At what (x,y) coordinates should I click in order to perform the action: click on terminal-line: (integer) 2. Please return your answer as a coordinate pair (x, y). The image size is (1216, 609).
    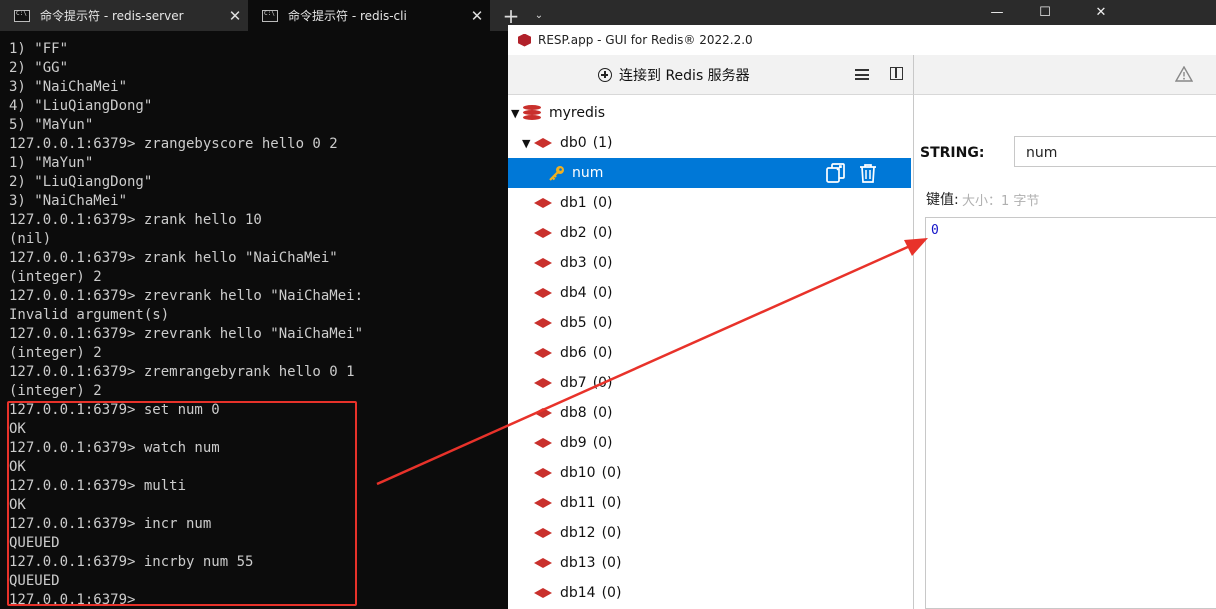
    Looking at the image, I should click on (55, 391).